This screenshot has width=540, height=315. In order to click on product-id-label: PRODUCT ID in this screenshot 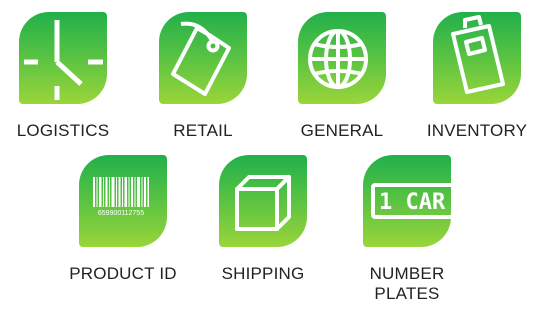, I will do `click(123, 274)`.